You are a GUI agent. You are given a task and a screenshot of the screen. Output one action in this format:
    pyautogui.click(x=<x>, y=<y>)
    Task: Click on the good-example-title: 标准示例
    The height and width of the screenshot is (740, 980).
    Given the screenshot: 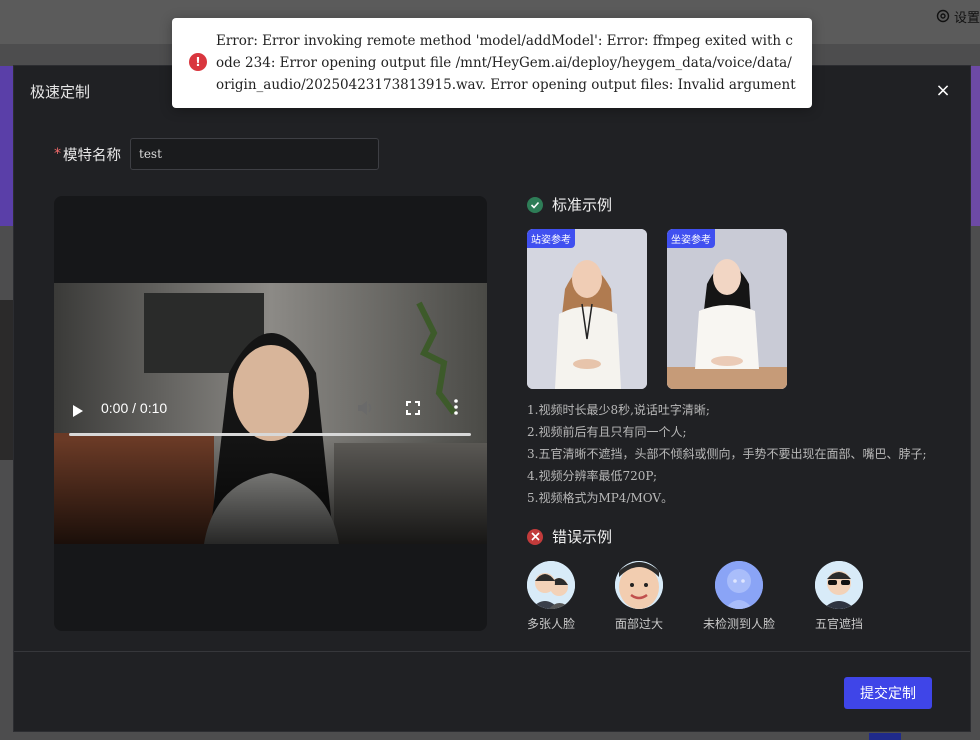 What is the action you would take?
    pyautogui.click(x=582, y=205)
    